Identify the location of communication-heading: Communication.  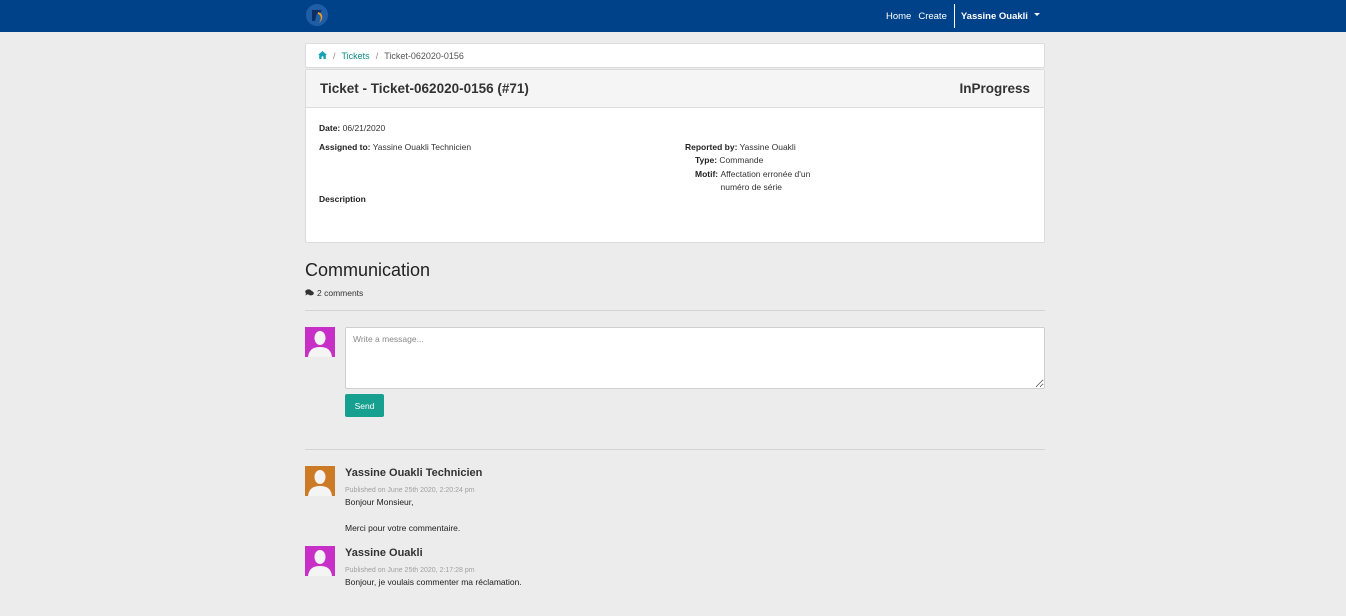
(368, 270).